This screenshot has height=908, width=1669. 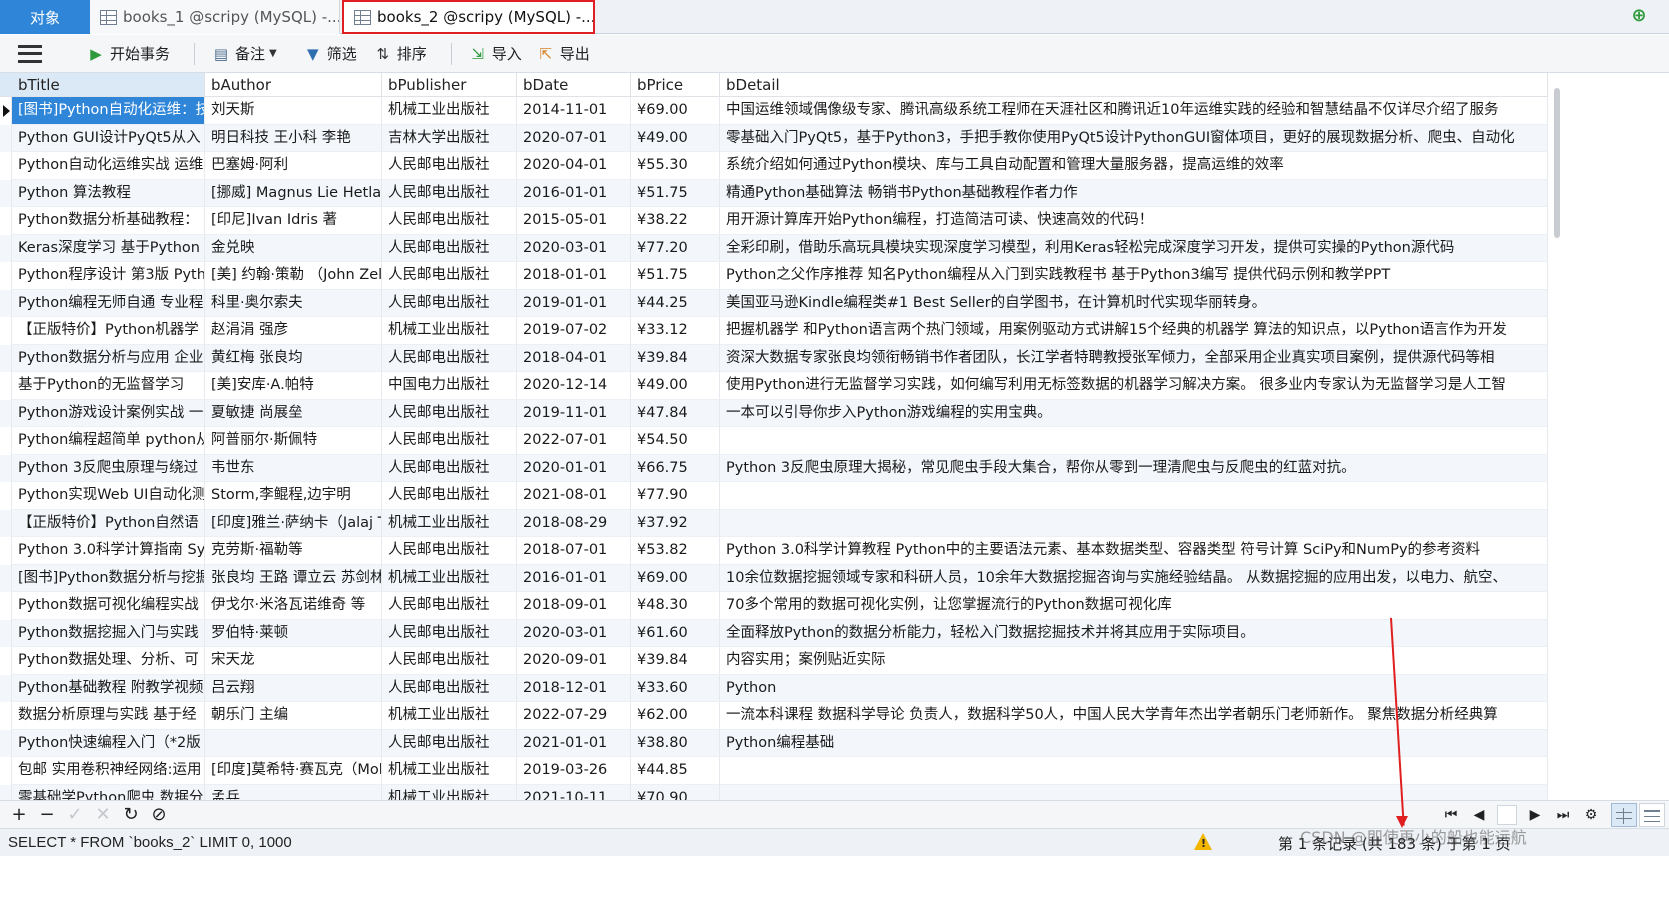 I want to click on table-cell-bprice: ¥55.30, so click(x=675, y=166).